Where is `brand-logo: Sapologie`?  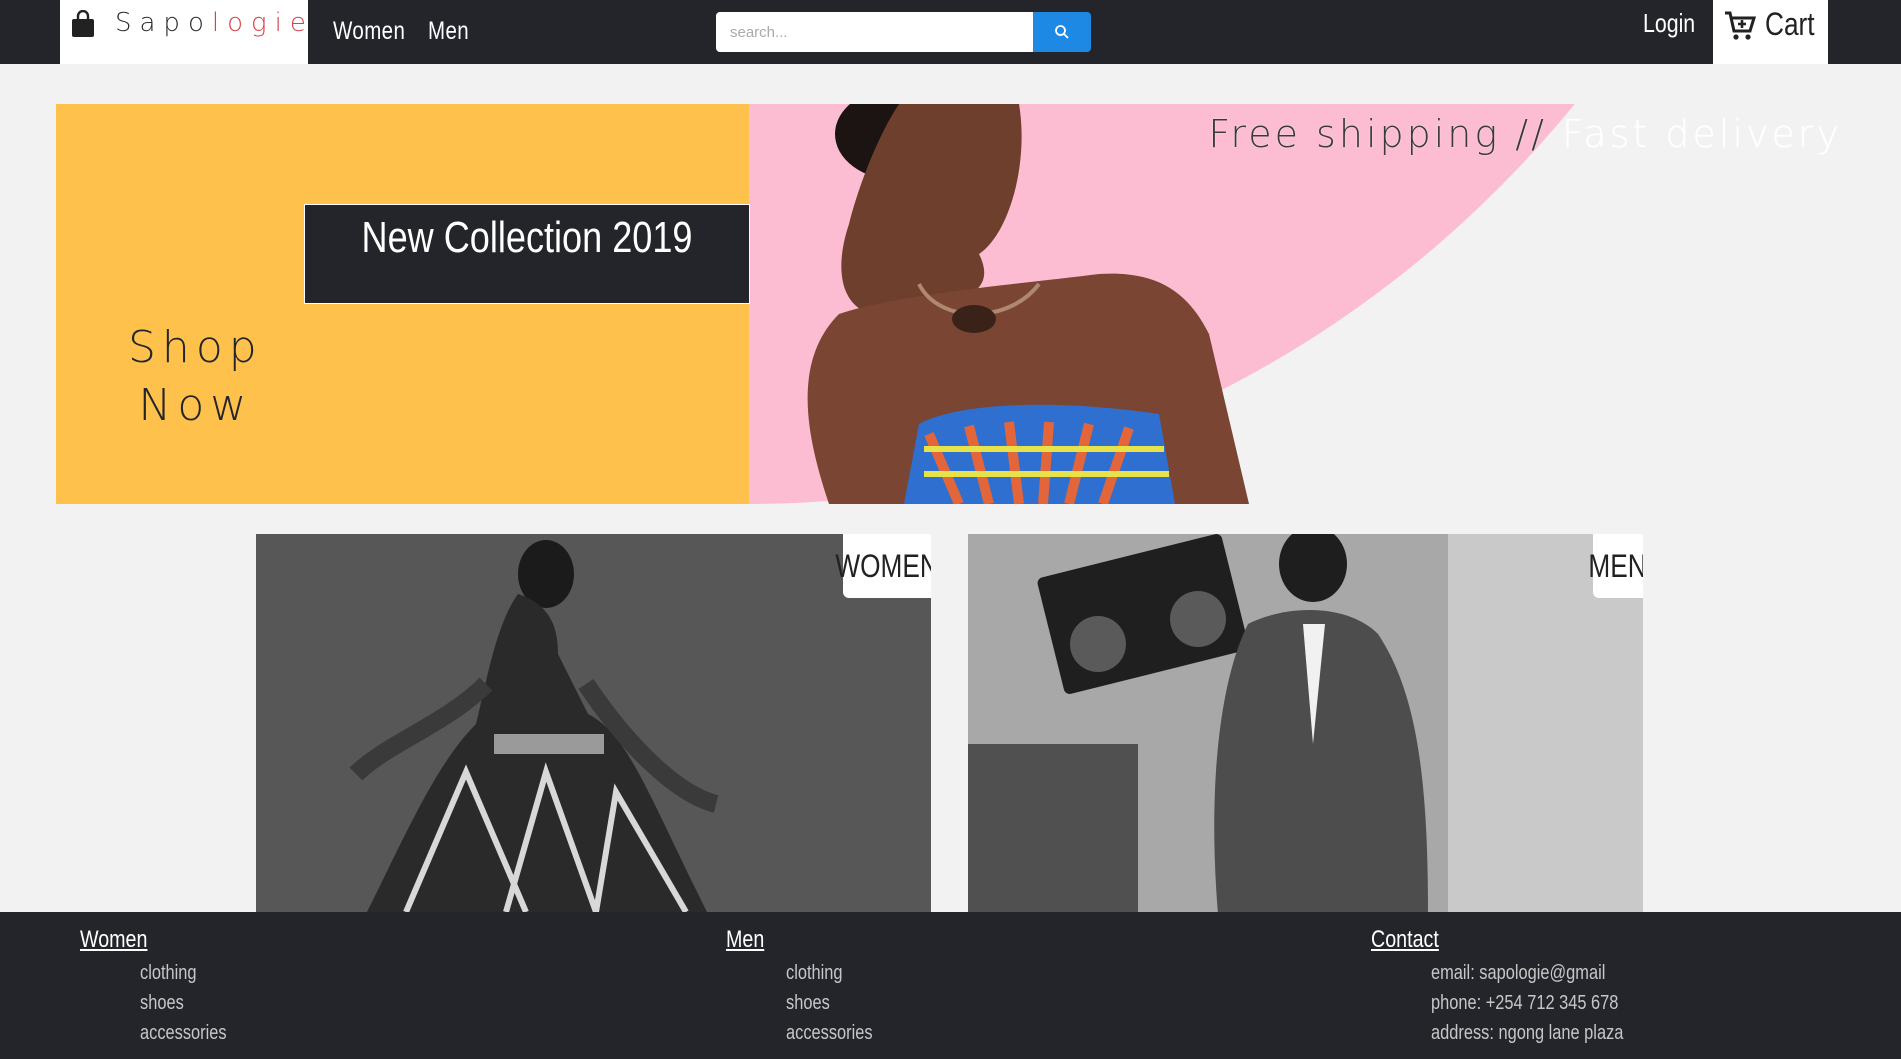 brand-logo: Sapologie is located at coordinates (184, 32).